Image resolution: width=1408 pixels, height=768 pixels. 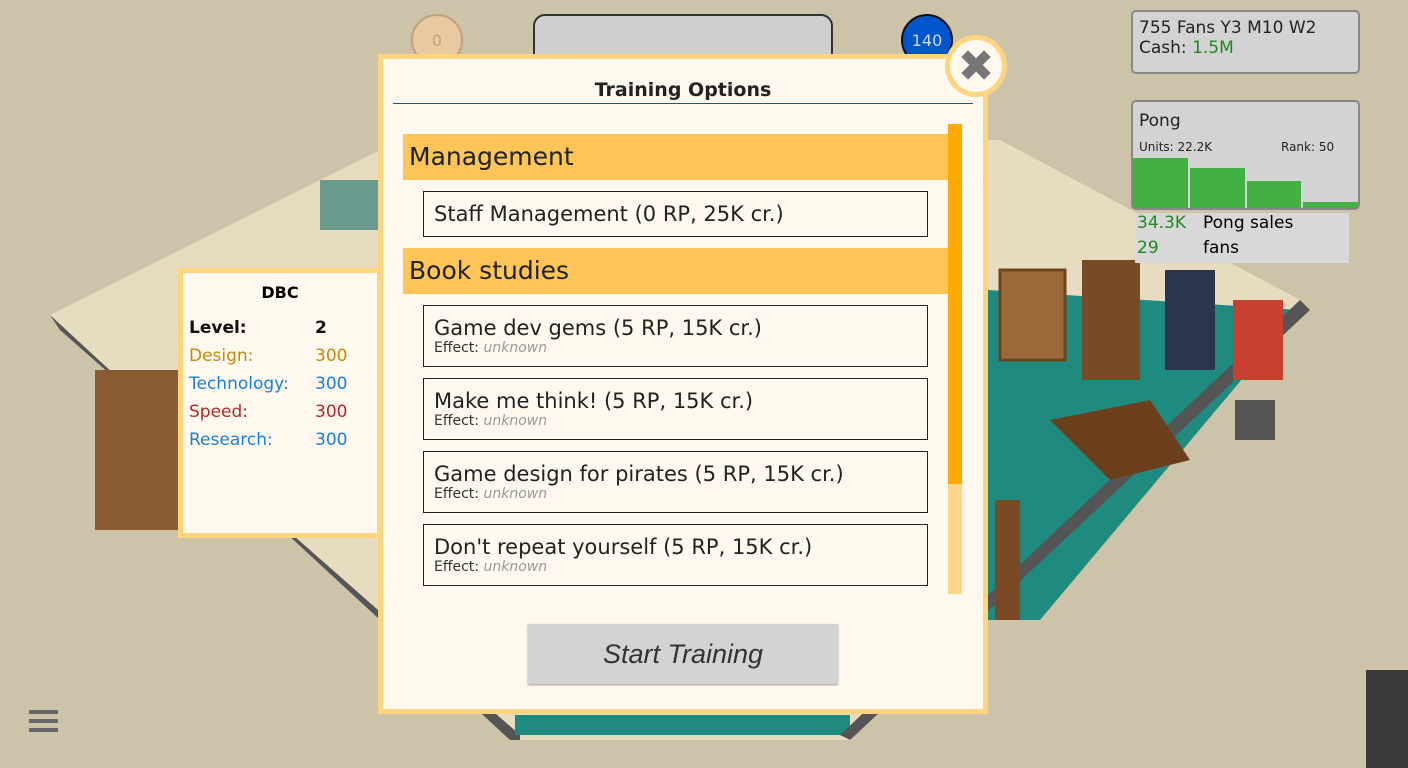 What do you see at coordinates (218, 328) in the screenshot?
I see `stat-label: Level:` at bounding box center [218, 328].